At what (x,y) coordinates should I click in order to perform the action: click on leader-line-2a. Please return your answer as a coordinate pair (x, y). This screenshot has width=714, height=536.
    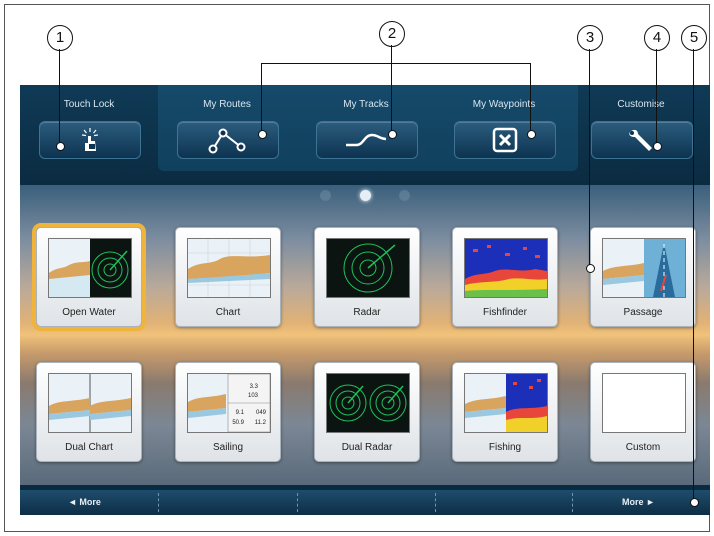
    Looking at the image, I should click on (261, 98).